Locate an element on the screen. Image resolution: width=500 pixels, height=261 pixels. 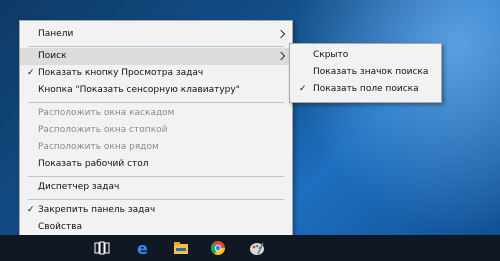
file-explorer-icon is located at coordinates (181, 248).